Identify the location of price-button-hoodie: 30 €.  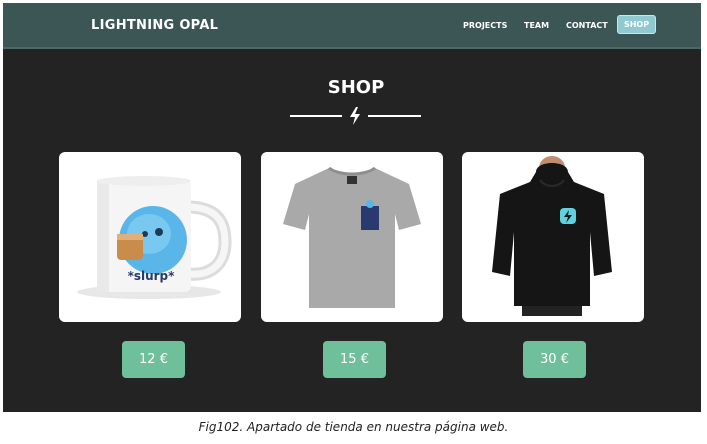
(554, 359).